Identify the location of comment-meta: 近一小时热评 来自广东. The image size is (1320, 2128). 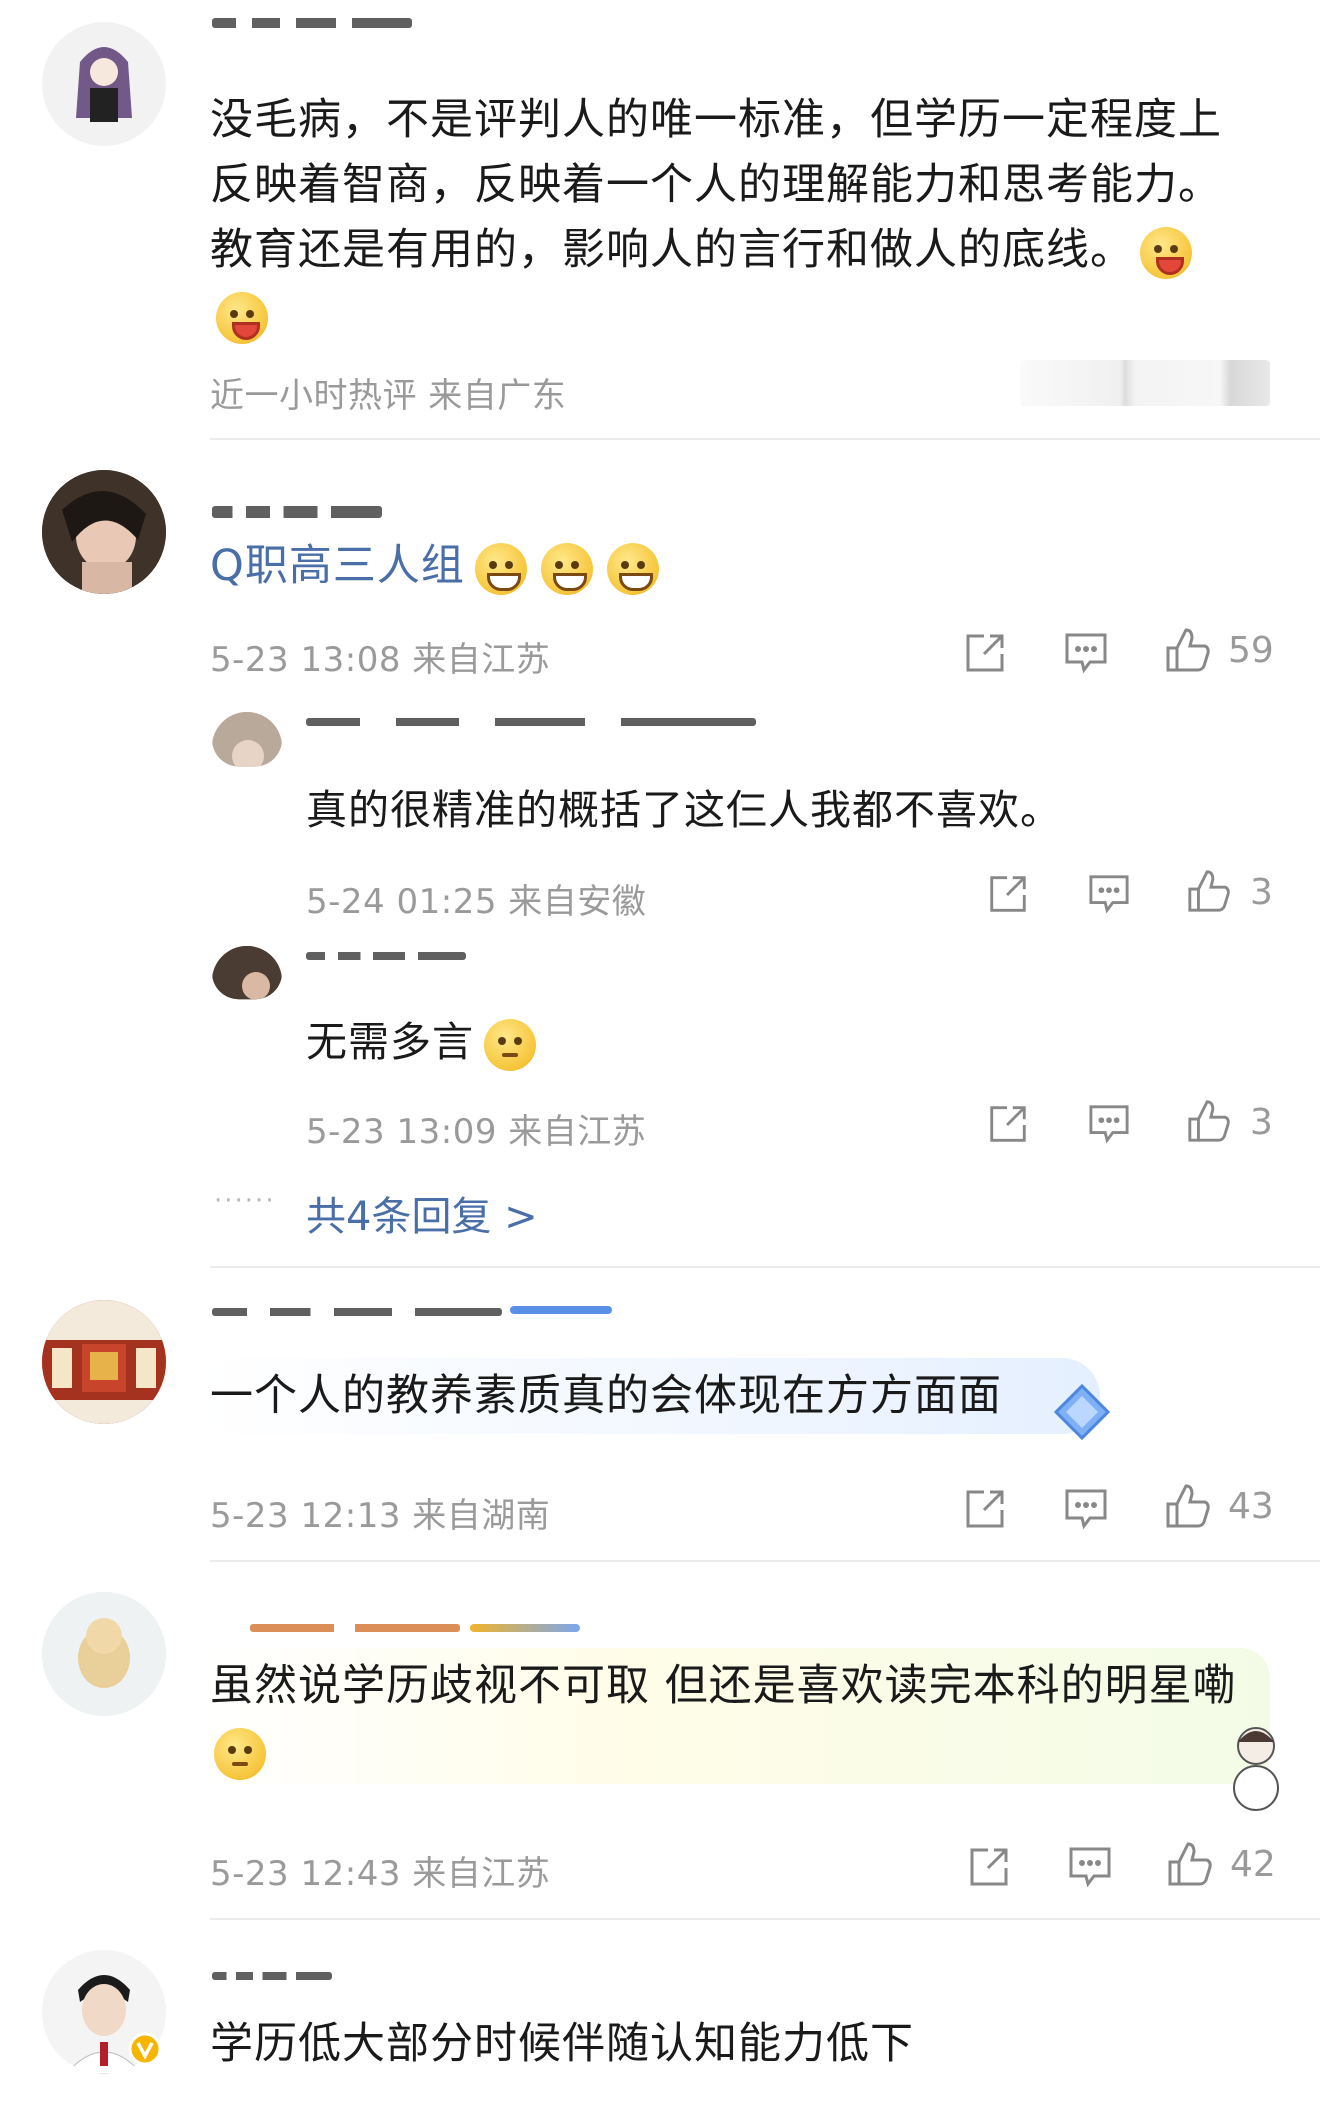
(388, 396).